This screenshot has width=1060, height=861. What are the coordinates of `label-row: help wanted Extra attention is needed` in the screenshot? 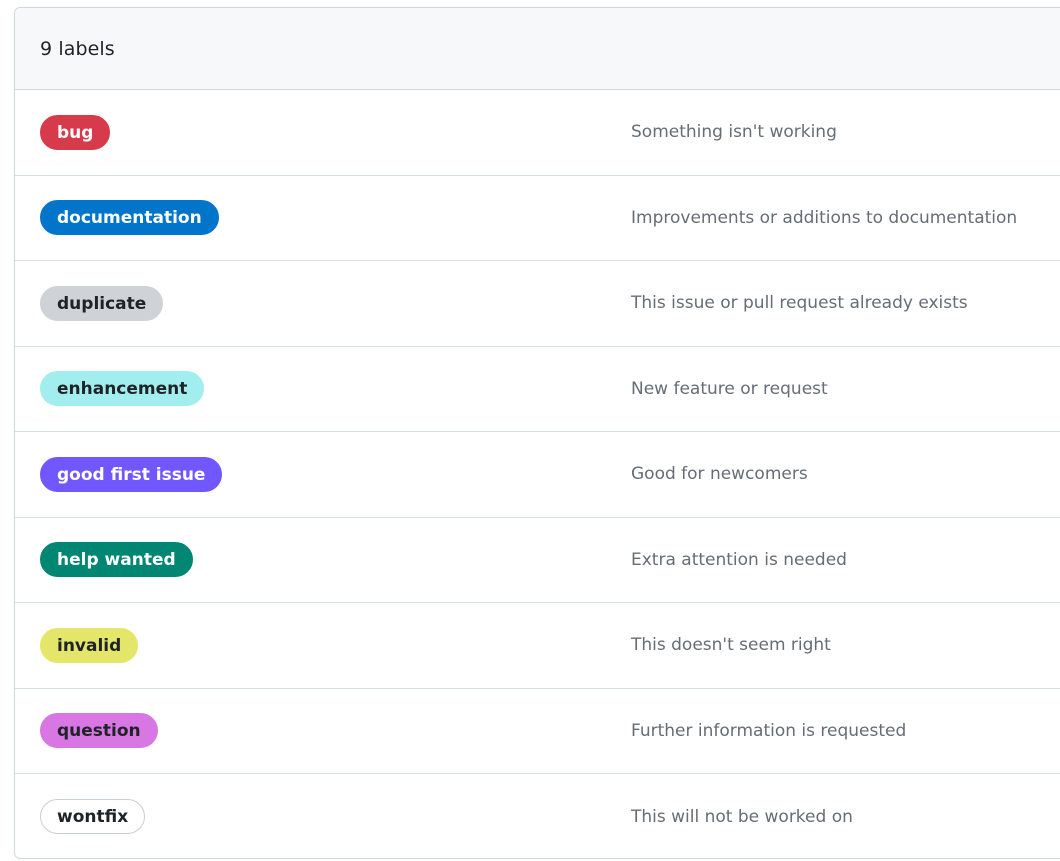 It's located at (537, 560).